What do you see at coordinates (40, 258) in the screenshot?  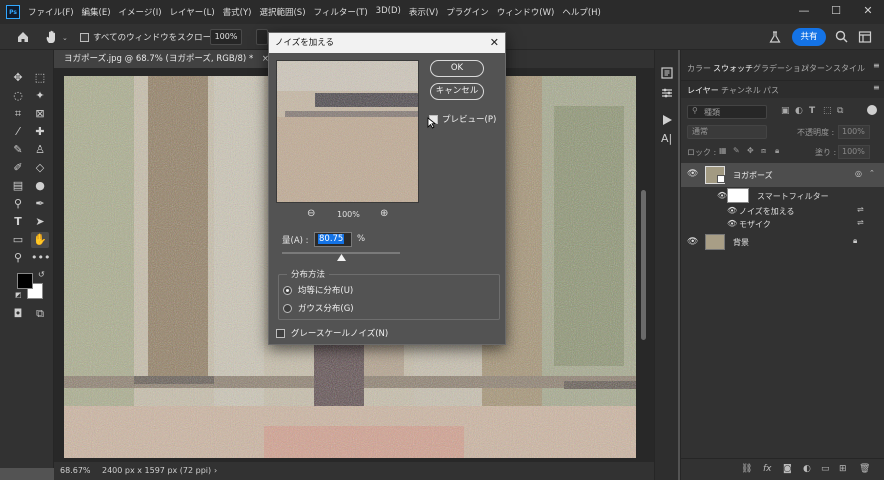 I see `more-tools-icon: •••` at bounding box center [40, 258].